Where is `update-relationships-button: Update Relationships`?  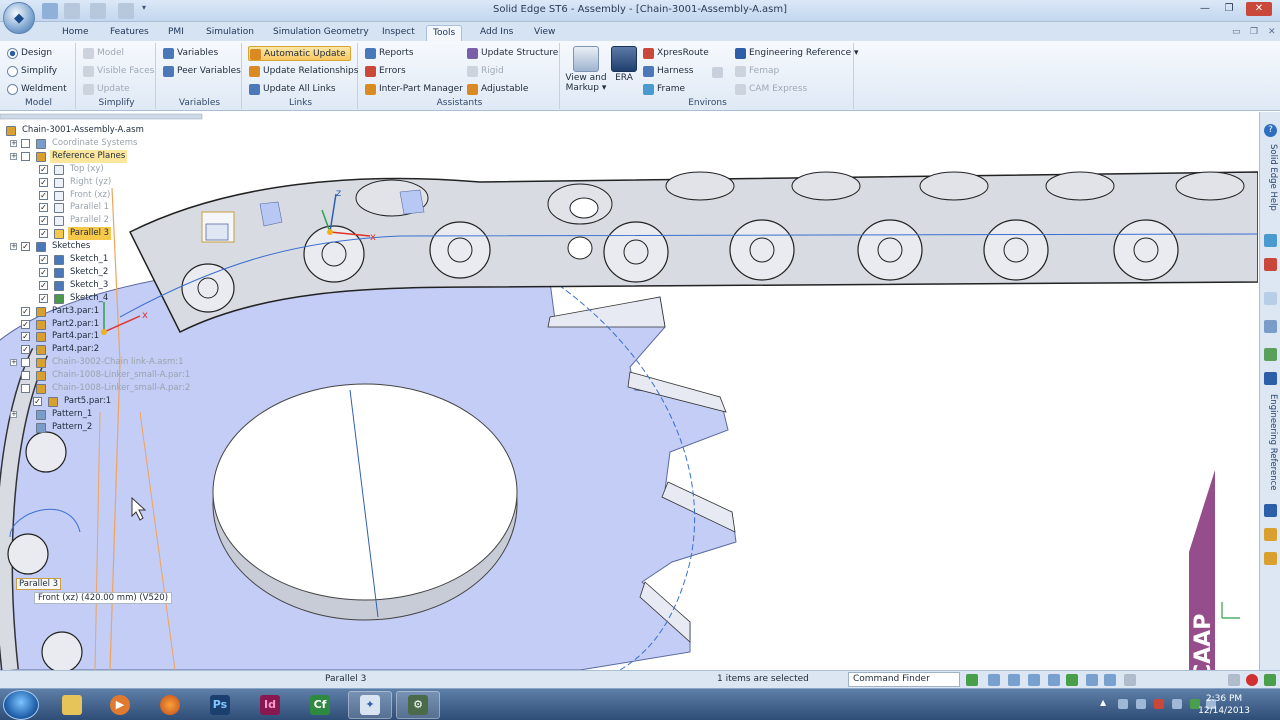 update-relationships-button: Update Relationships is located at coordinates (303, 71).